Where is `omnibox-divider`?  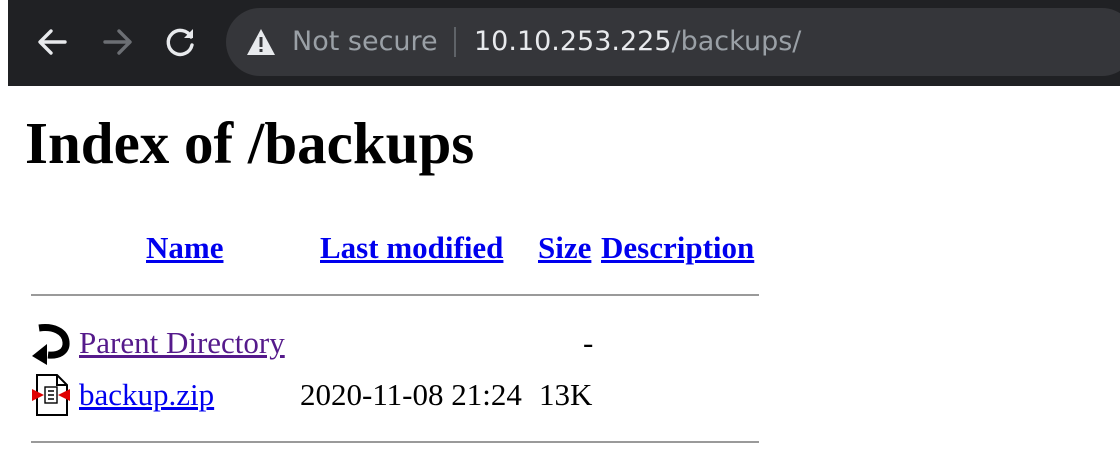 omnibox-divider is located at coordinates (455, 42).